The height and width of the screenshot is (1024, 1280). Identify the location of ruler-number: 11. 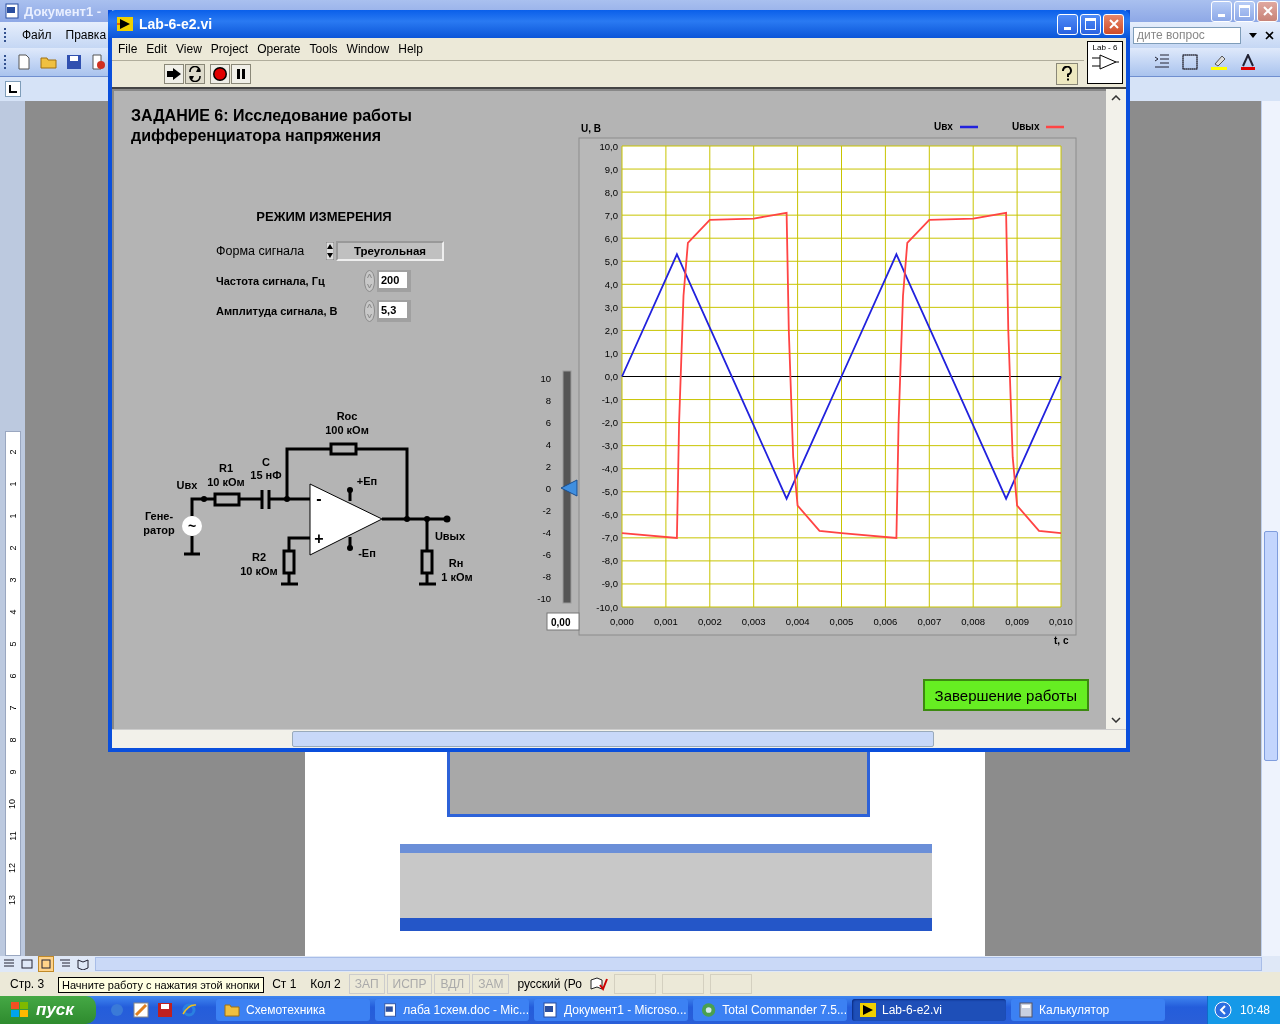
(12, 836).